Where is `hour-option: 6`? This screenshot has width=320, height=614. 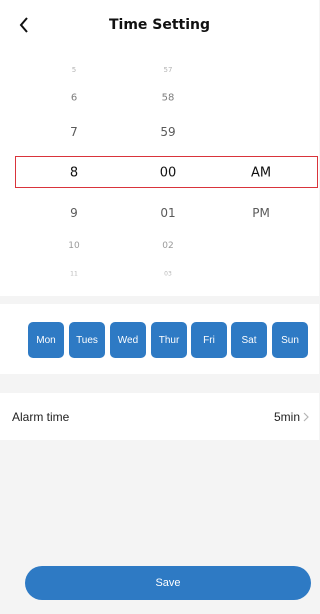 hour-option: 6 is located at coordinates (74, 98).